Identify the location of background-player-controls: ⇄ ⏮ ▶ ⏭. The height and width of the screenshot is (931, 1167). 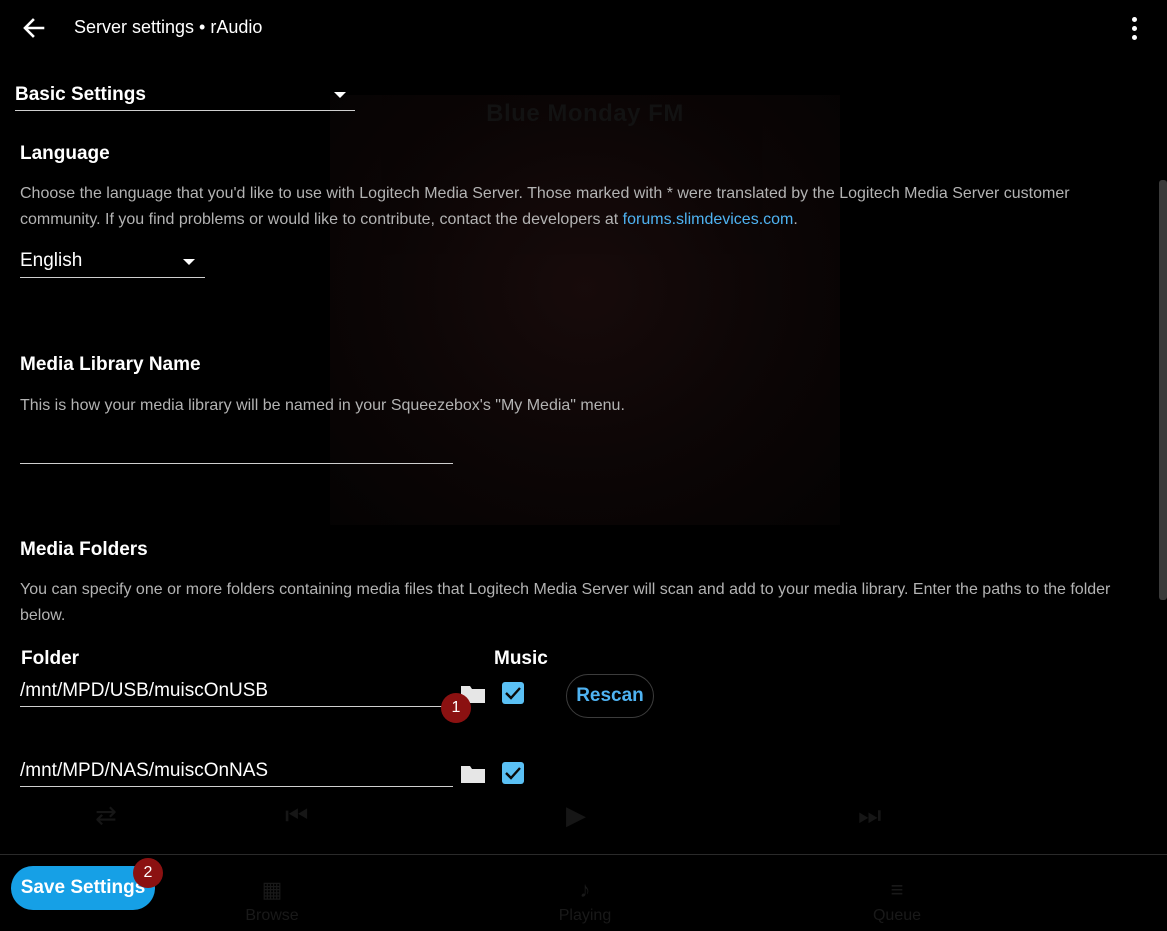
(583, 825).